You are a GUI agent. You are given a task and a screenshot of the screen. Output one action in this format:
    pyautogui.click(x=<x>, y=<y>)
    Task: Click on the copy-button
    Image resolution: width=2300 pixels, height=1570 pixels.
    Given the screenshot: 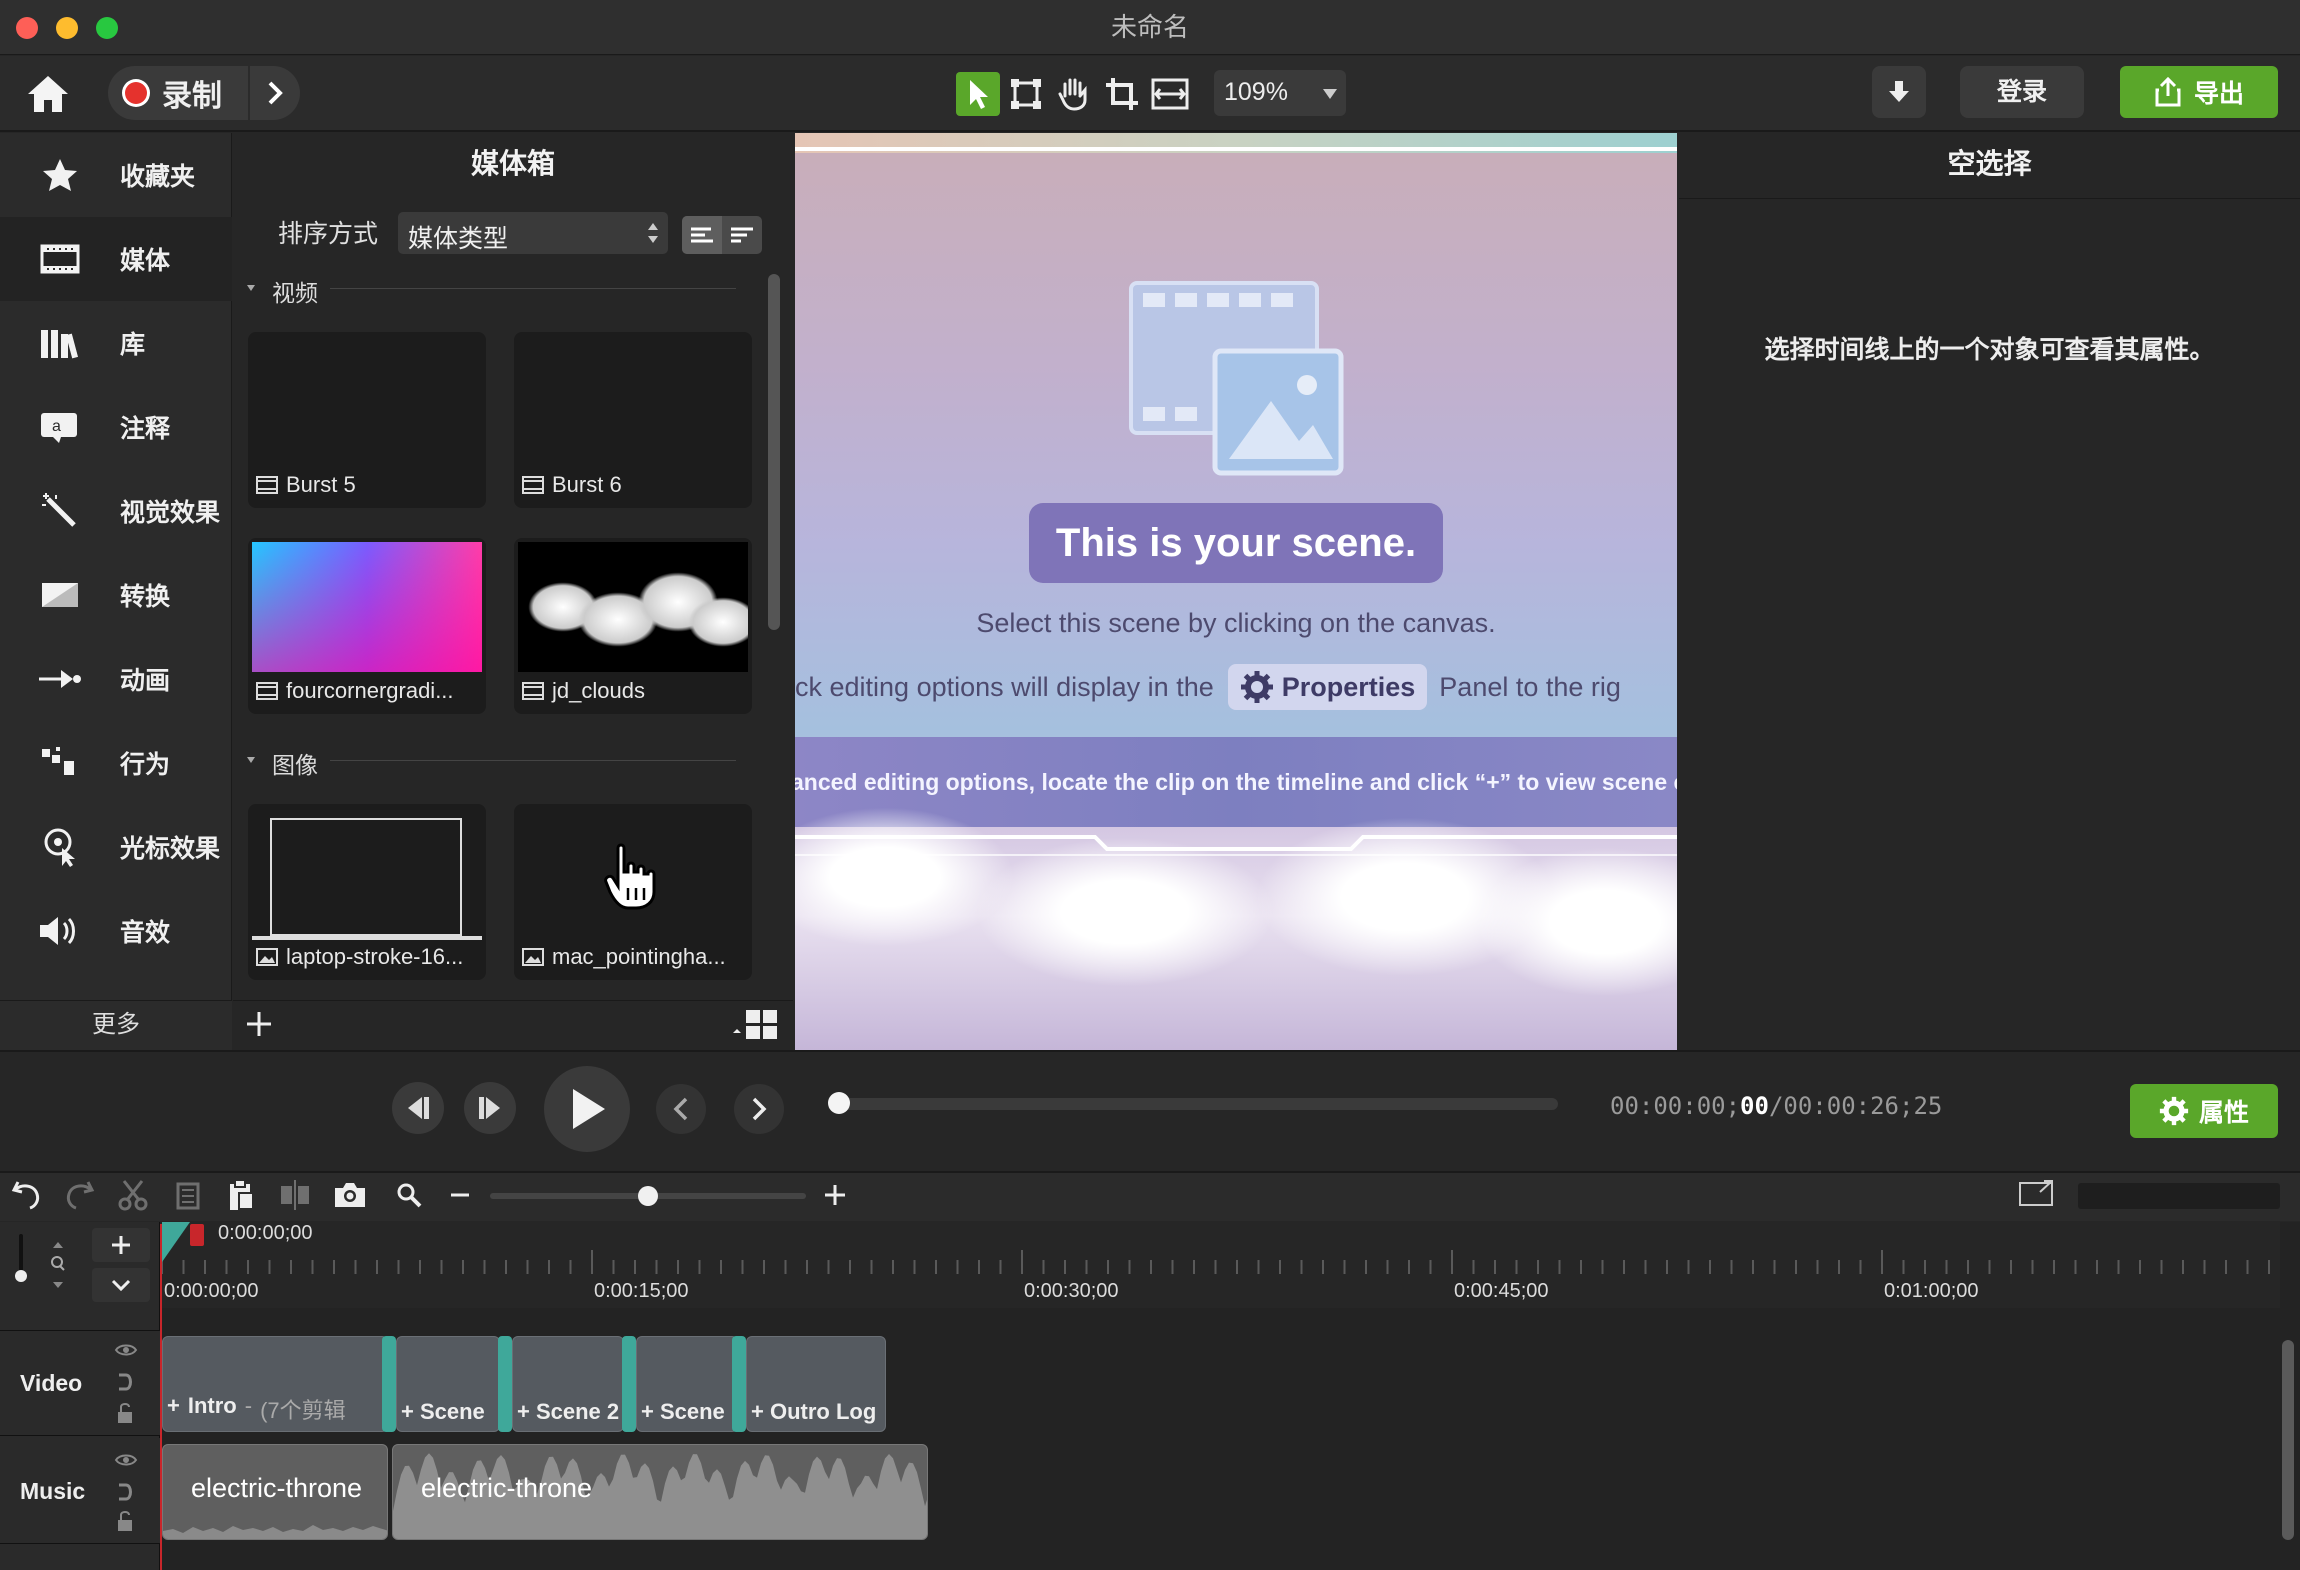 What is the action you would take?
    pyautogui.click(x=187, y=1195)
    